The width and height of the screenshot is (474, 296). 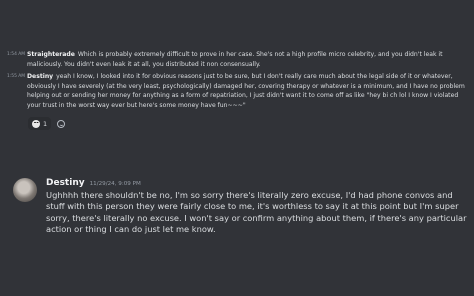 I want to click on reaction-bar: 1, so click(x=47, y=123).